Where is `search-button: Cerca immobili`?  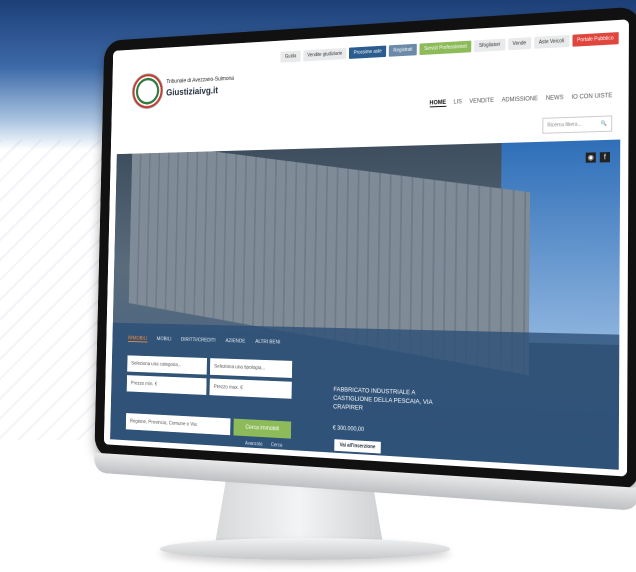 search-button: Cerca immobili is located at coordinates (262, 428).